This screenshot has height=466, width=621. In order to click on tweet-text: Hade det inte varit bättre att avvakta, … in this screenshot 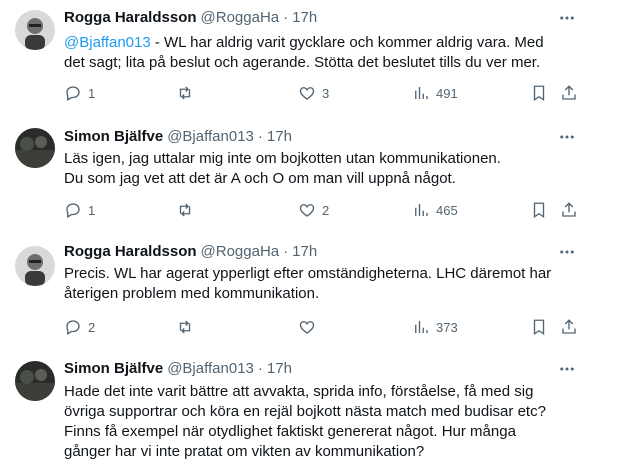, I will do `click(324, 422)`.